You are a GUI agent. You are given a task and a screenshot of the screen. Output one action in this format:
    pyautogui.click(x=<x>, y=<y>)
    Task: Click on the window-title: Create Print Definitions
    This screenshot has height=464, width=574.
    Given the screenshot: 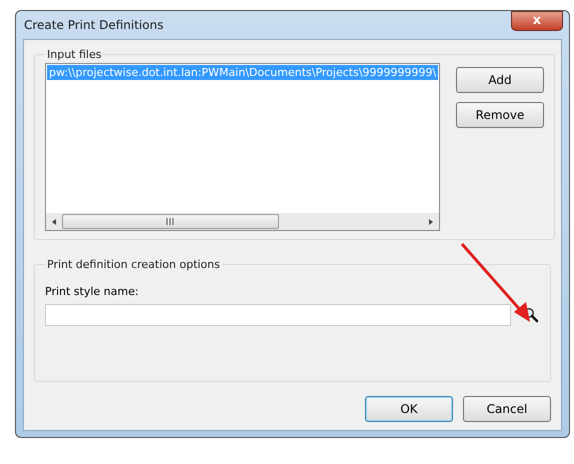 What is the action you would take?
    pyautogui.click(x=94, y=25)
    